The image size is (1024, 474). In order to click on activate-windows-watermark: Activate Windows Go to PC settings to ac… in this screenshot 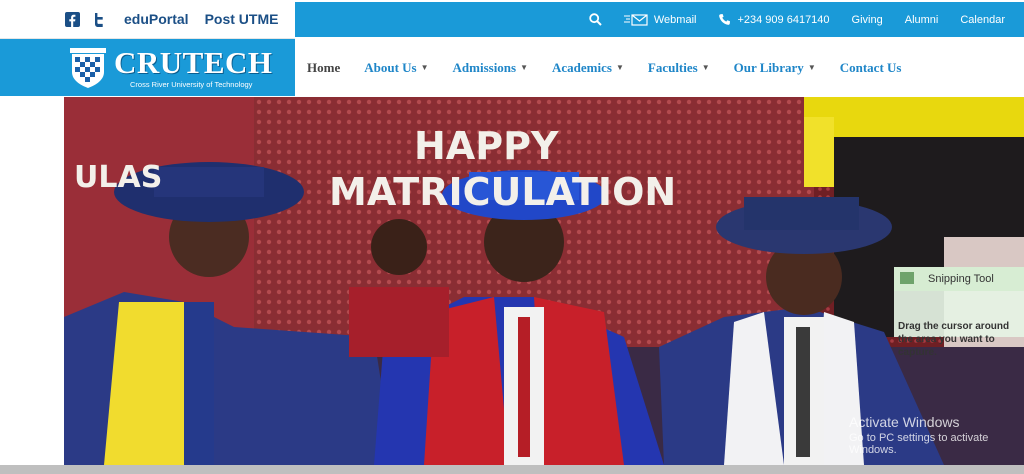, I will do `click(936, 435)`.